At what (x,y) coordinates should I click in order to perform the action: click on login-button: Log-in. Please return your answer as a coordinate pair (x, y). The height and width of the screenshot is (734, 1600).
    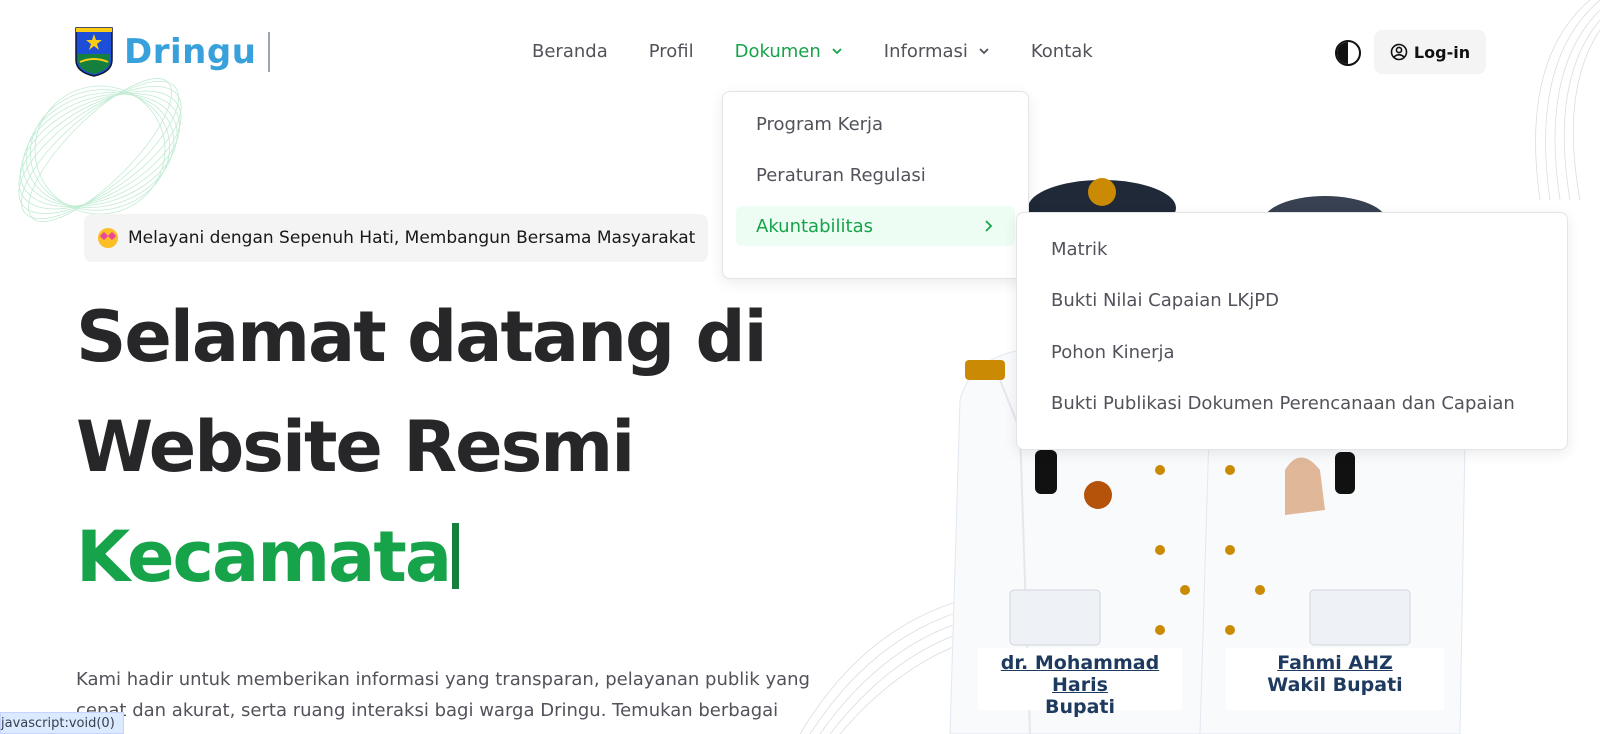
    Looking at the image, I should click on (1430, 52).